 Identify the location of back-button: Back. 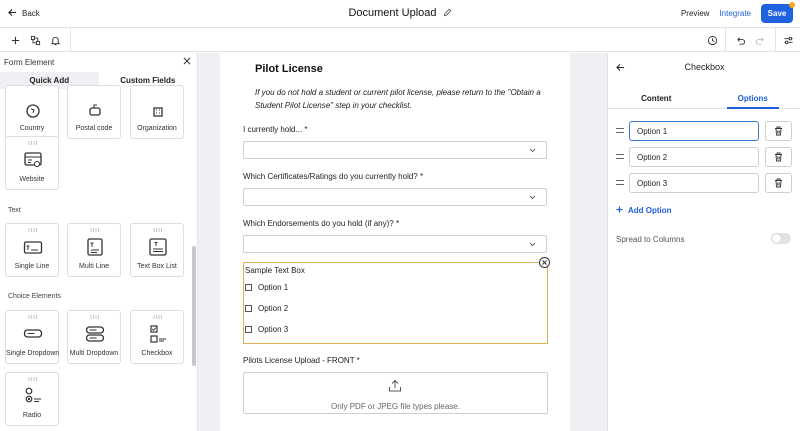
(24, 13).